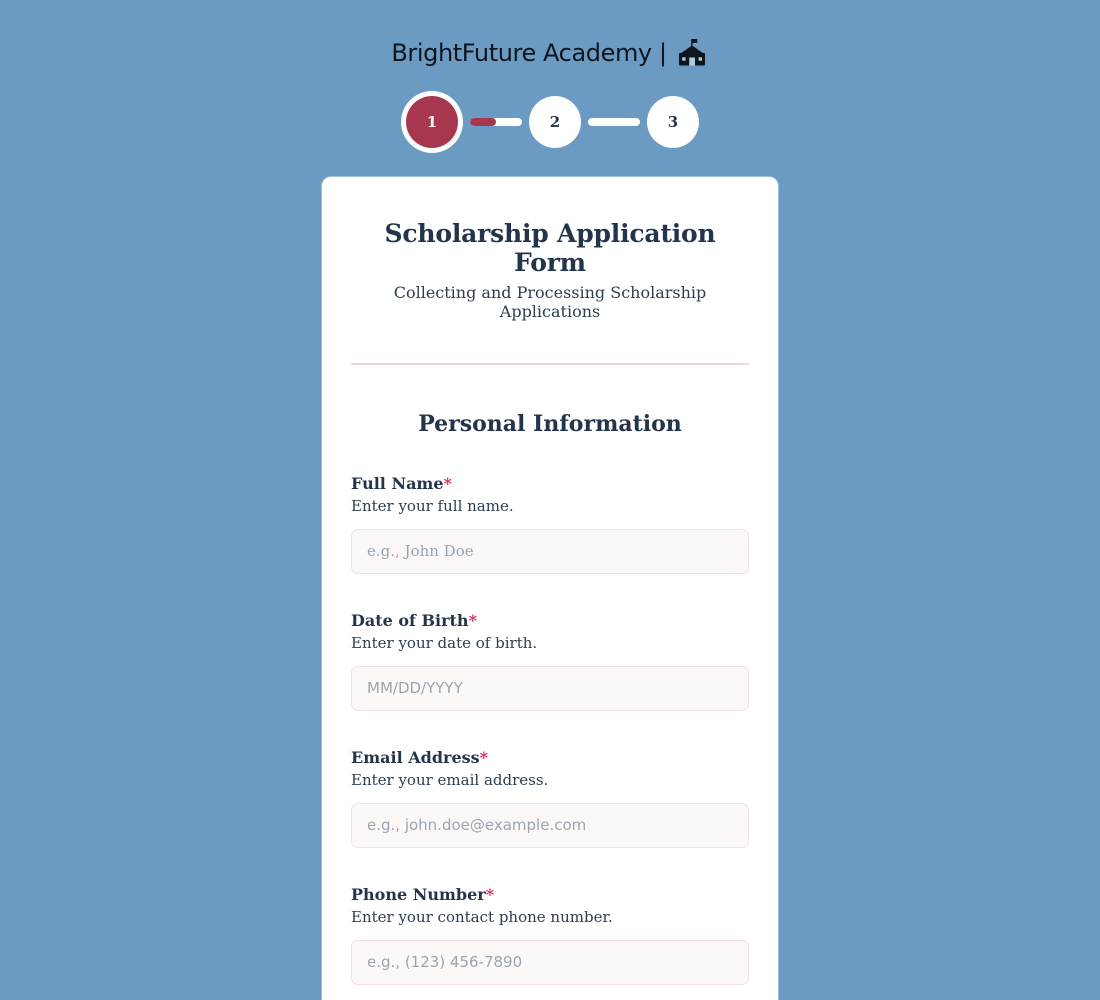 The height and width of the screenshot is (1000, 1100). What do you see at coordinates (550, 962) in the screenshot?
I see `phone-number-input` at bounding box center [550, 962].